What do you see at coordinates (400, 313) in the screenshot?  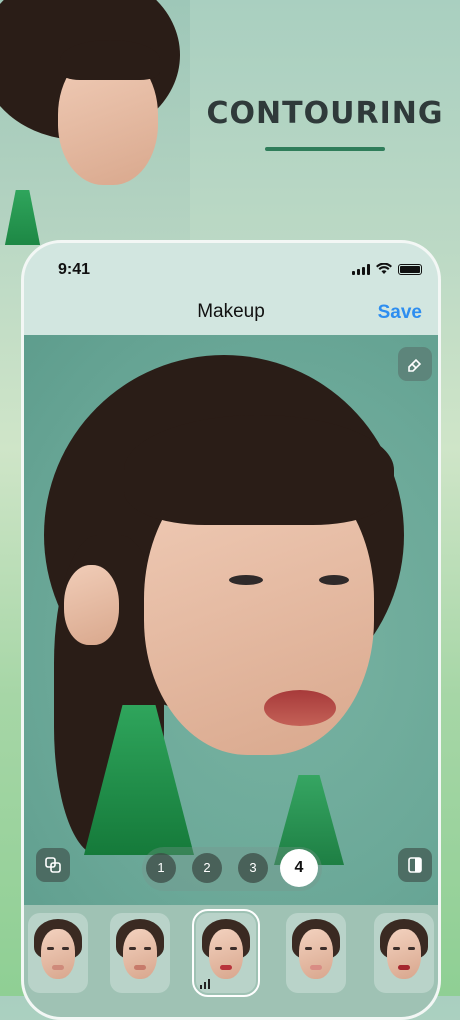 I see `save-button: Save` at bounding box center [400, 313].